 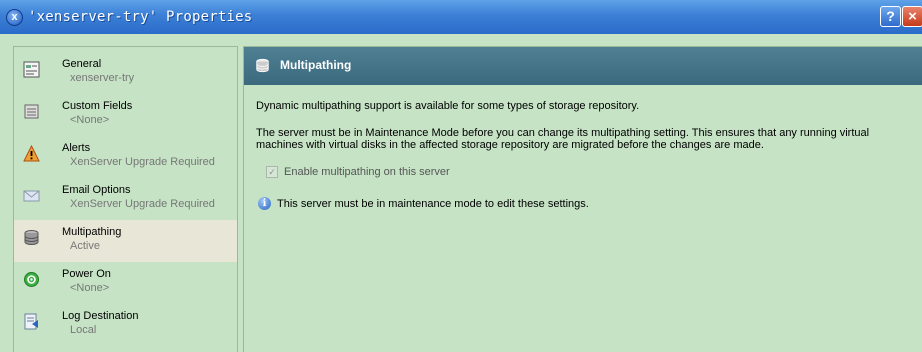 What do you see at coordinates (86, 274) in the screenshot?
I see `sidebar-item-label: Power On` at bounding box center [86, 274].